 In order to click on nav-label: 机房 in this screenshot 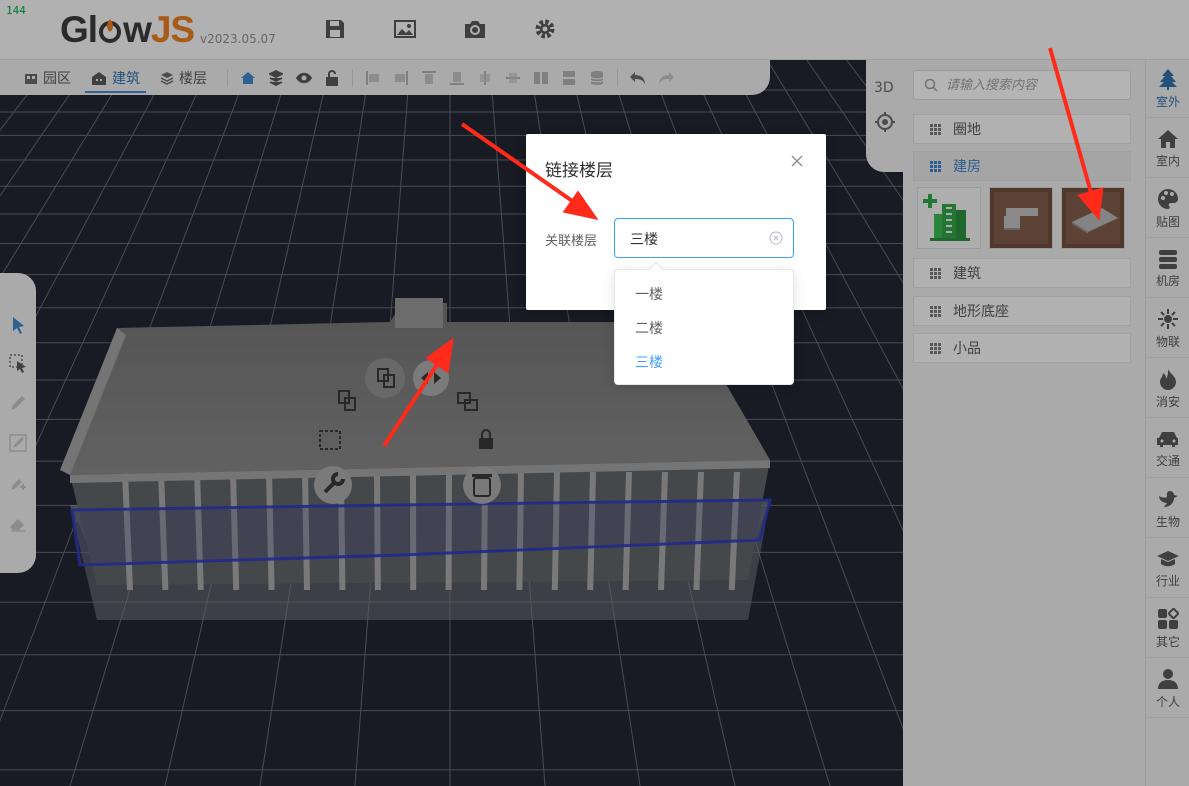, I will do `click(1167, 280)`.